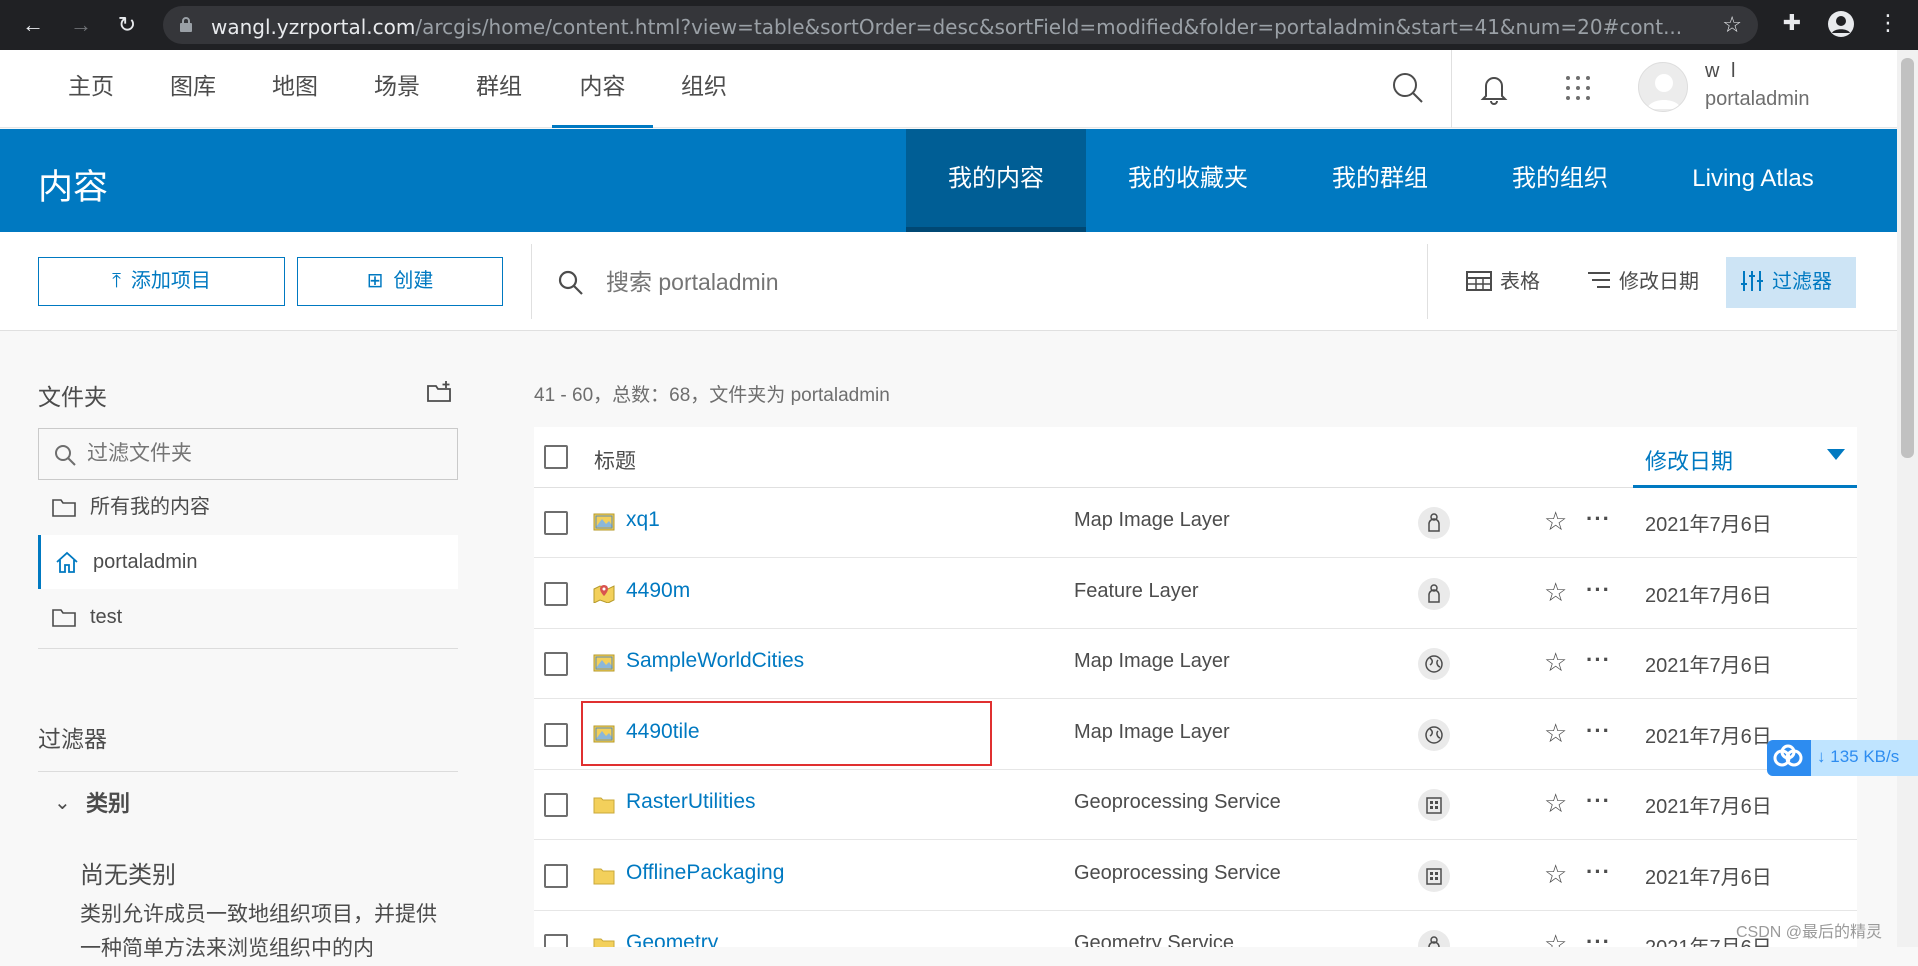  I want to click on nav-gallery: 图库, so click(193, 89).